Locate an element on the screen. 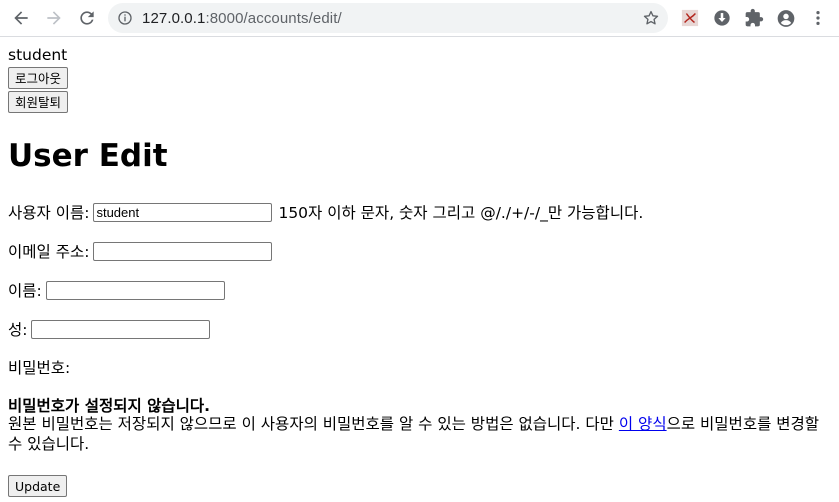 This screenshot has width=839, height=502. password-status: 비밀번호가 설정되지 않습니다. is located at coordinates (109, 406).